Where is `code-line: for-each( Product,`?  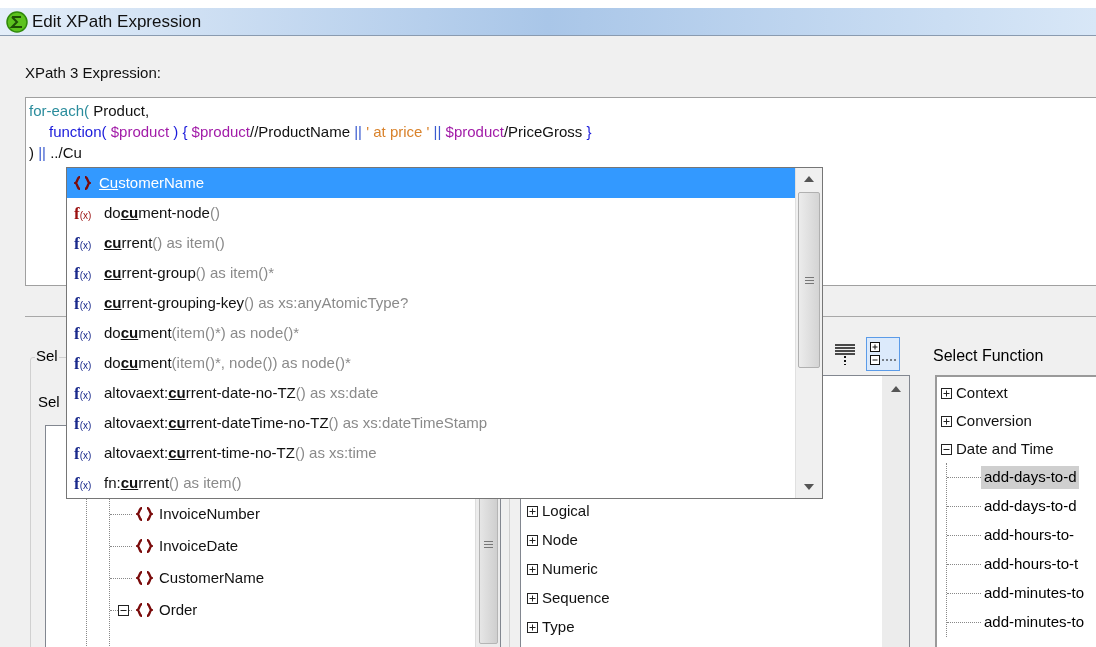 code-line: for-each( Product, is located at coordinates (90, 111).